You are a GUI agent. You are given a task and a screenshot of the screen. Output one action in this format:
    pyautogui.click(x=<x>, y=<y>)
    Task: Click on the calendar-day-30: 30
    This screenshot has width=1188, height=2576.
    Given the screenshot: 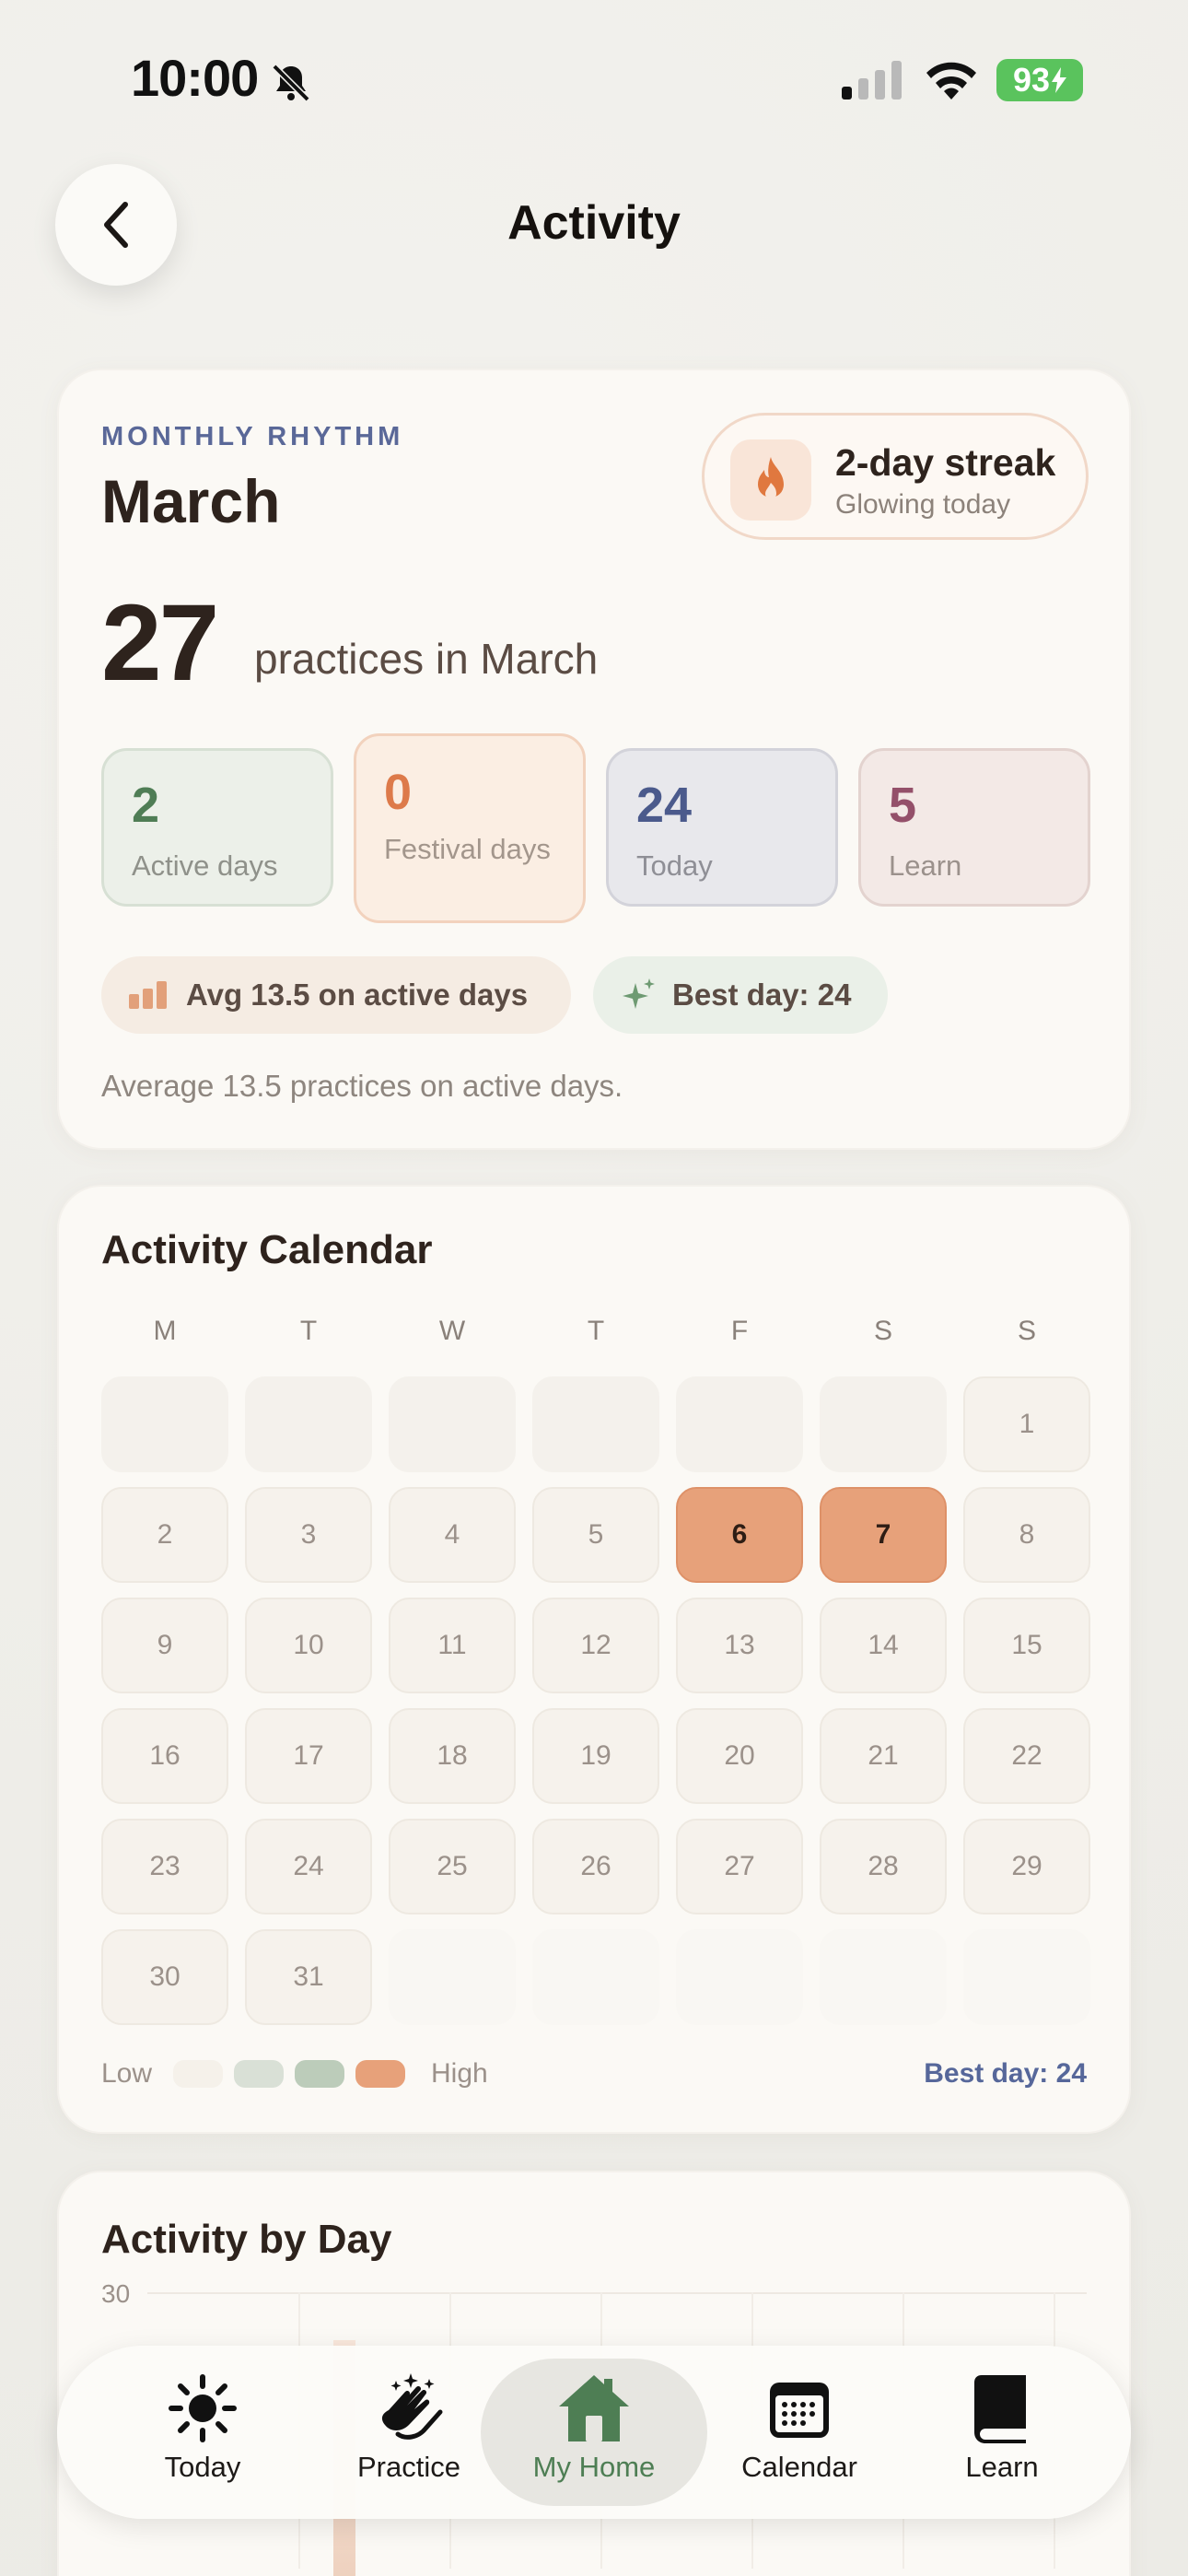 What is the action you would take?
    pyautogui.click(x=164, y=1977)
    